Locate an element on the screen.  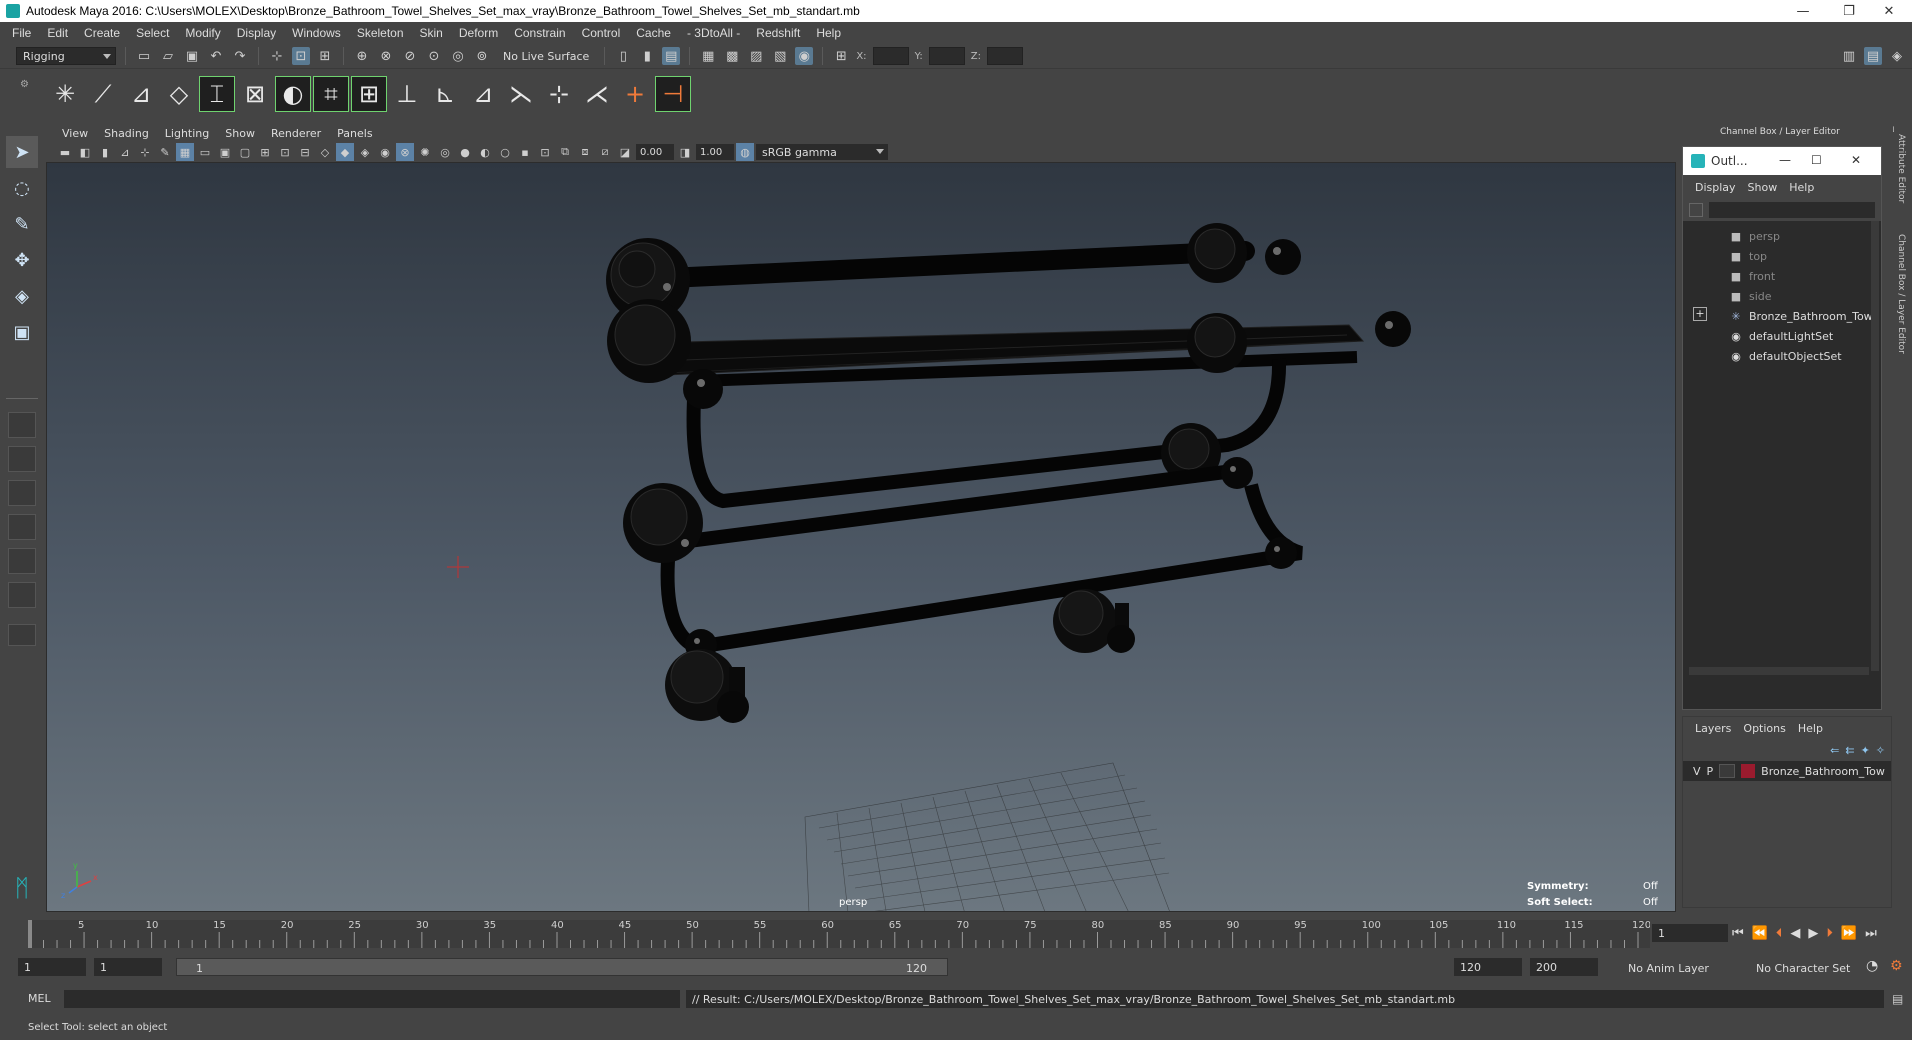
make-live-icon: ⊚ is located at coordinates (482, 56).